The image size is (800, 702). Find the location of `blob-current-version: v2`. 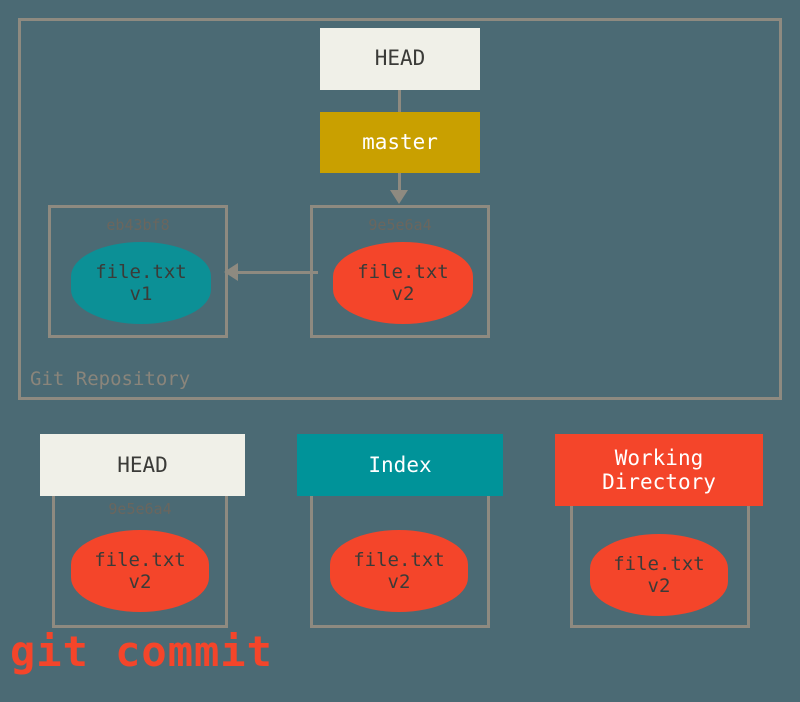

blob-current-version: v2 is located at coordinates (403, 294).